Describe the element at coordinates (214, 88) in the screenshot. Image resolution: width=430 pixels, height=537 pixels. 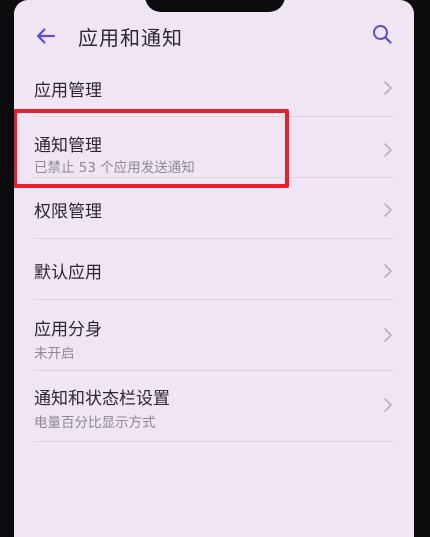
I see `menu-item-app-management: 应用管理` at that location.